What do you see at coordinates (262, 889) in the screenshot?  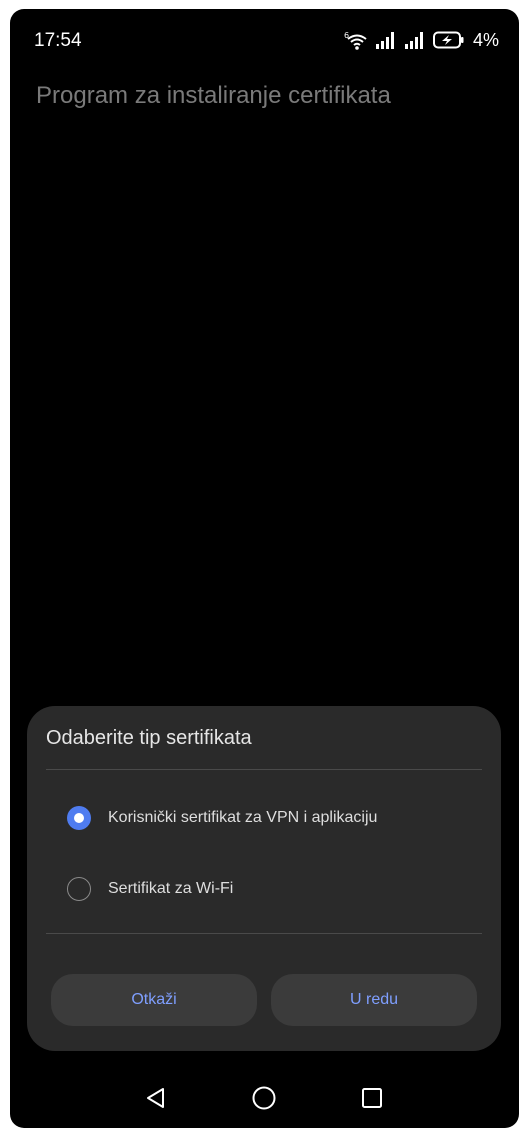 I see `option-wifi-certificate: Sertifikat za Wi-Fi` at bounding box center [262, 889].